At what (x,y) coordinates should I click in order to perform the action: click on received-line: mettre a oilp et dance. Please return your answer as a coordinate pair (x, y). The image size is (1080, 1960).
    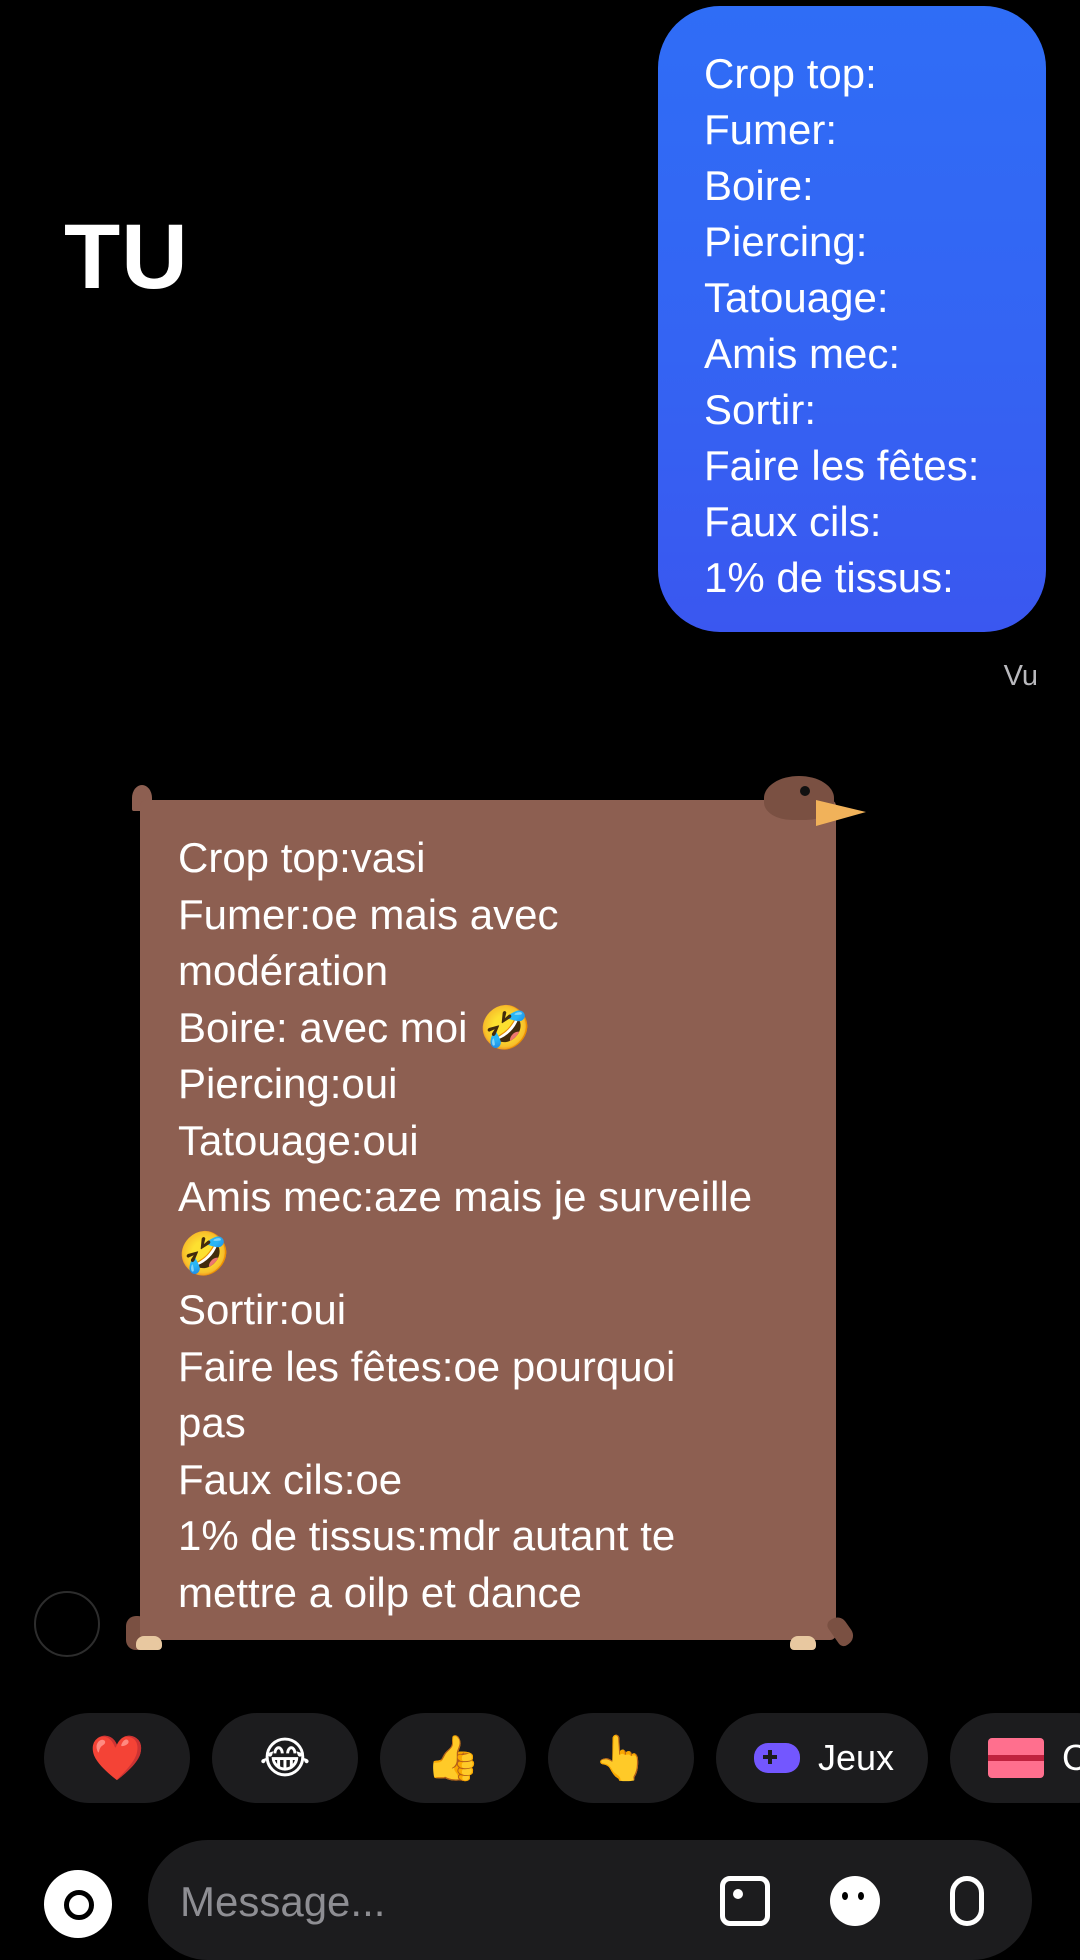
    Looking at the image, I should click on (380, 1592).